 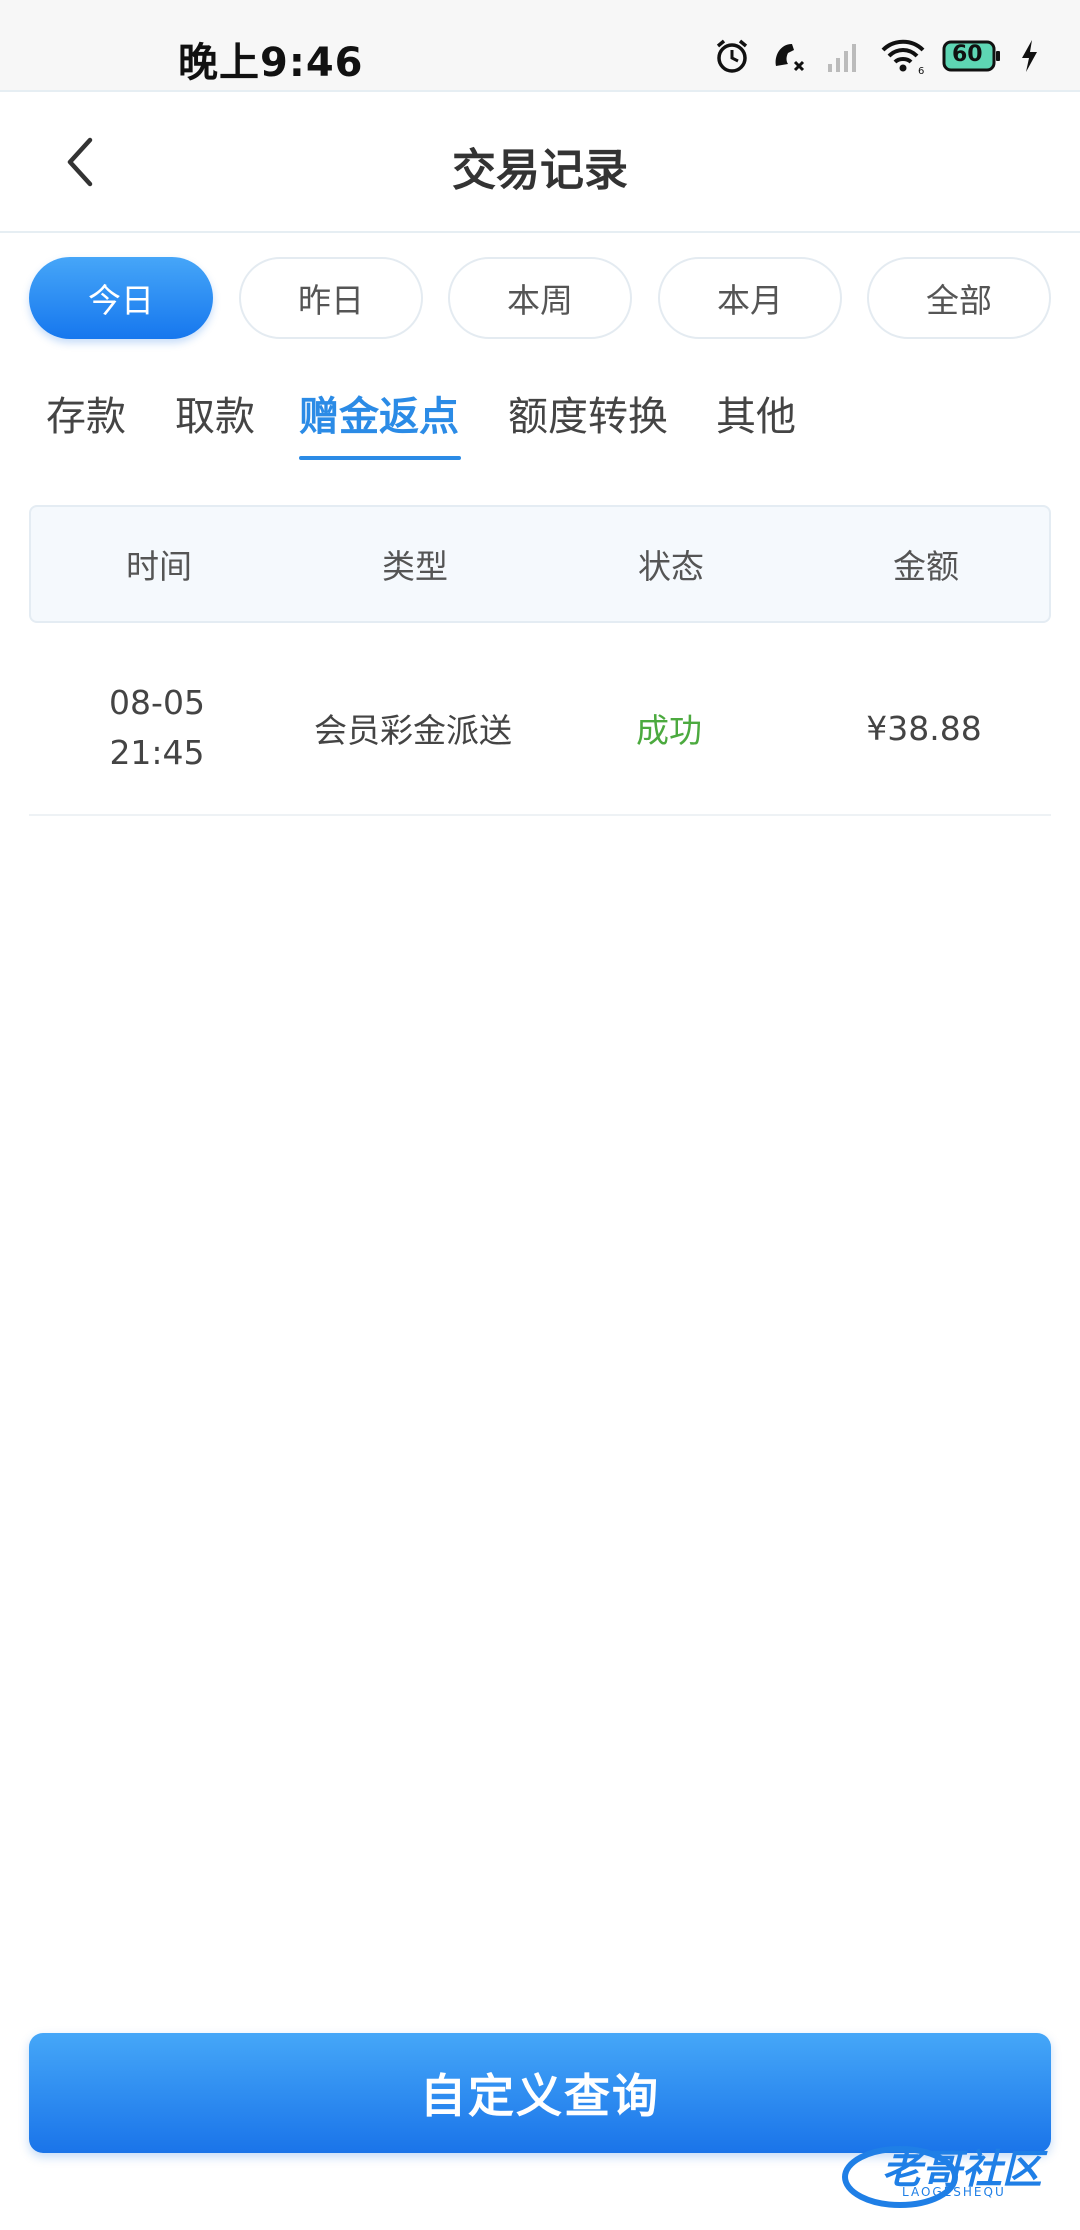 I want to click on alarm-icon, so click(x=732, y=56).